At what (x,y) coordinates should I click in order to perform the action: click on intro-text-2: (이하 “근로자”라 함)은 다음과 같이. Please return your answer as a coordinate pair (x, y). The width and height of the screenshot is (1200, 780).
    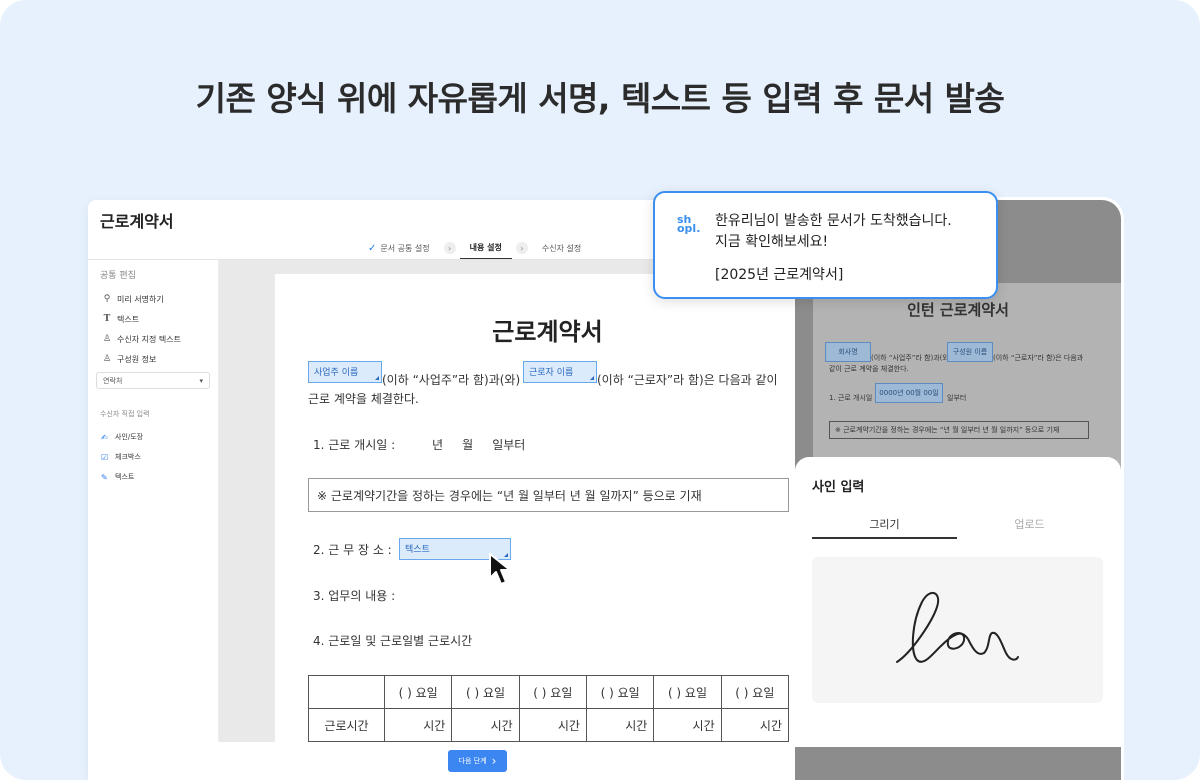
    Looking at the image, I should click on (687, 380).